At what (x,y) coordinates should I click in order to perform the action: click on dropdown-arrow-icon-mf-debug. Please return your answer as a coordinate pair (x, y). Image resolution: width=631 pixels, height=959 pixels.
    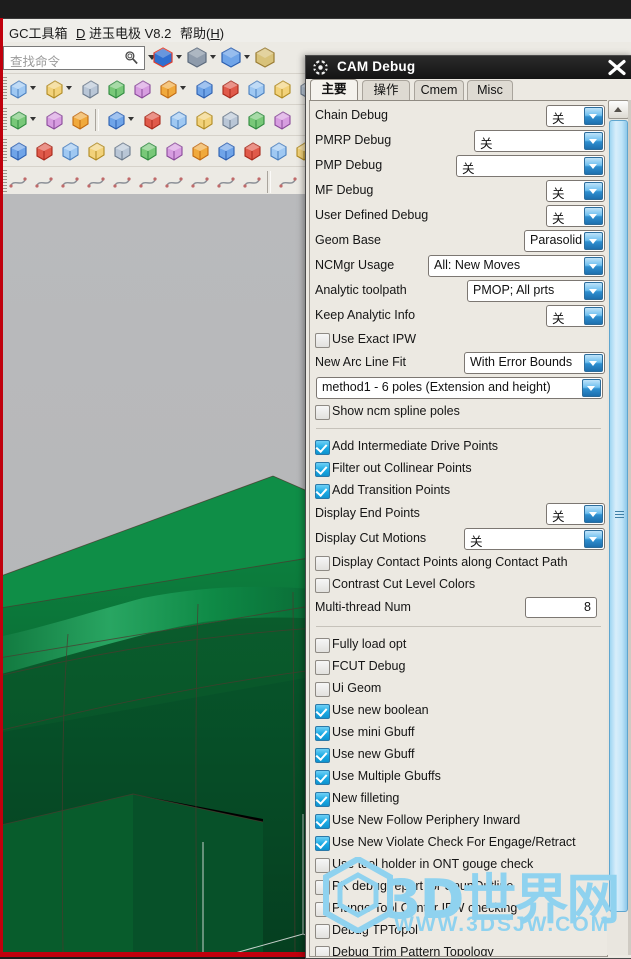
    Looking at the image, I should click on (593, 191).